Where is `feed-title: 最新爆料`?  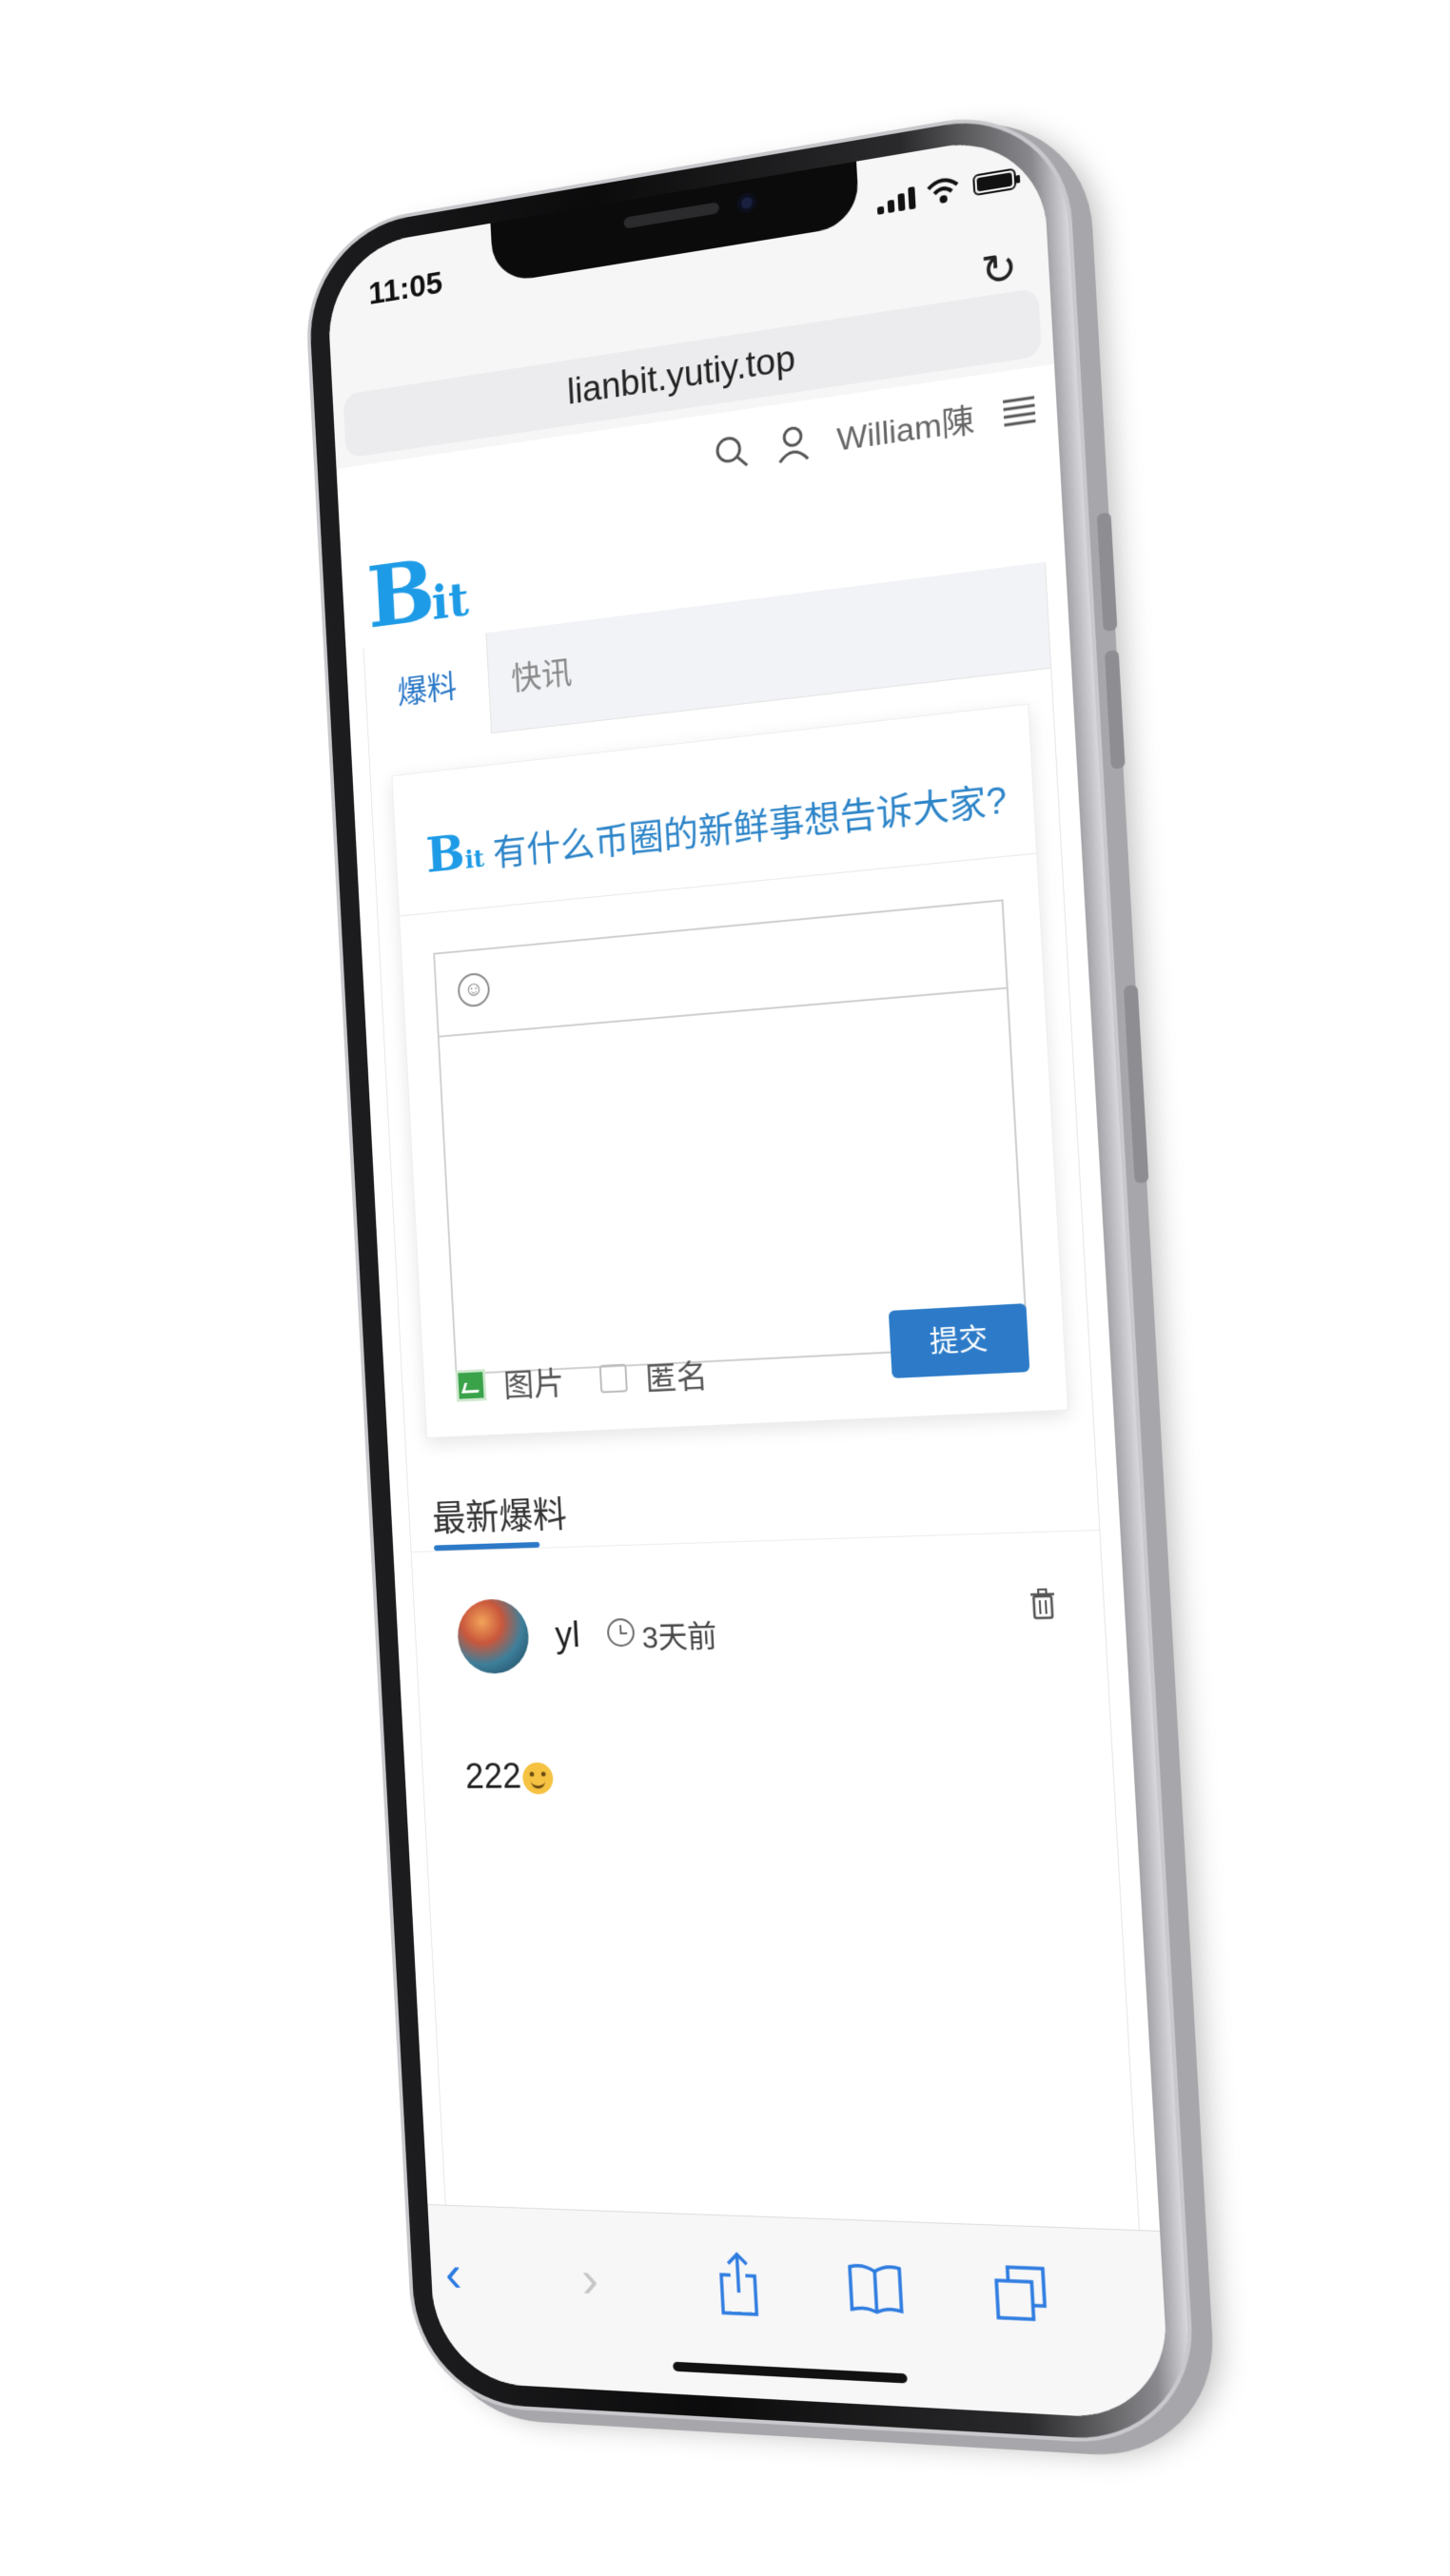
feed-title: 最新爆料 is located at coordinates (499, 1516).